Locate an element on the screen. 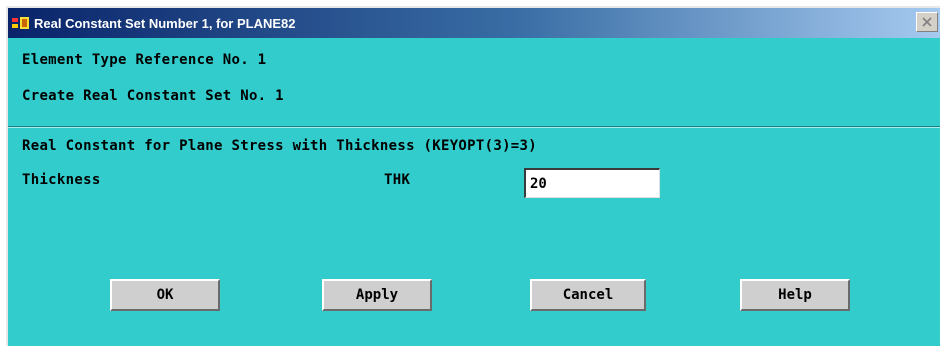 The image size is (942, 348). apply-button: Apply is located at coordinates (377, 295).